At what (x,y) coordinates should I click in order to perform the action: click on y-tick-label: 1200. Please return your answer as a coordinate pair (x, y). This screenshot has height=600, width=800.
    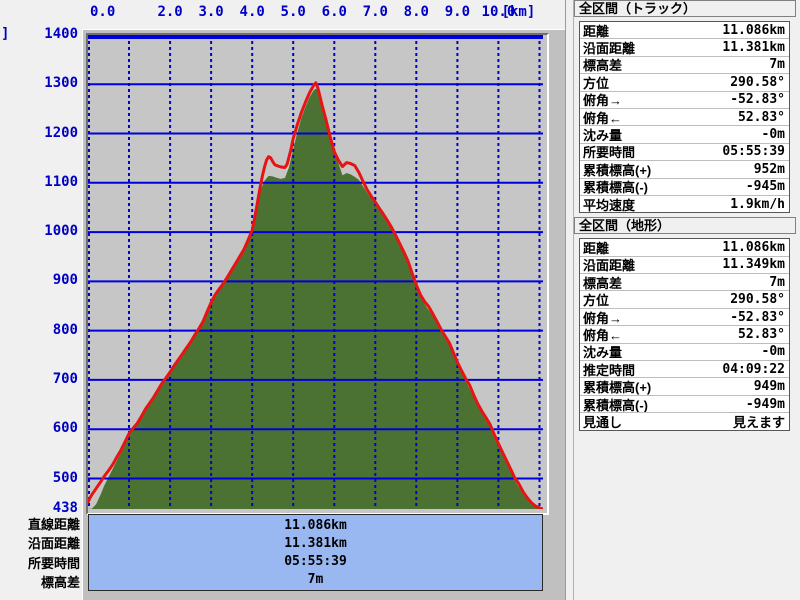
    Looking at the image, I should click on (61, 132).